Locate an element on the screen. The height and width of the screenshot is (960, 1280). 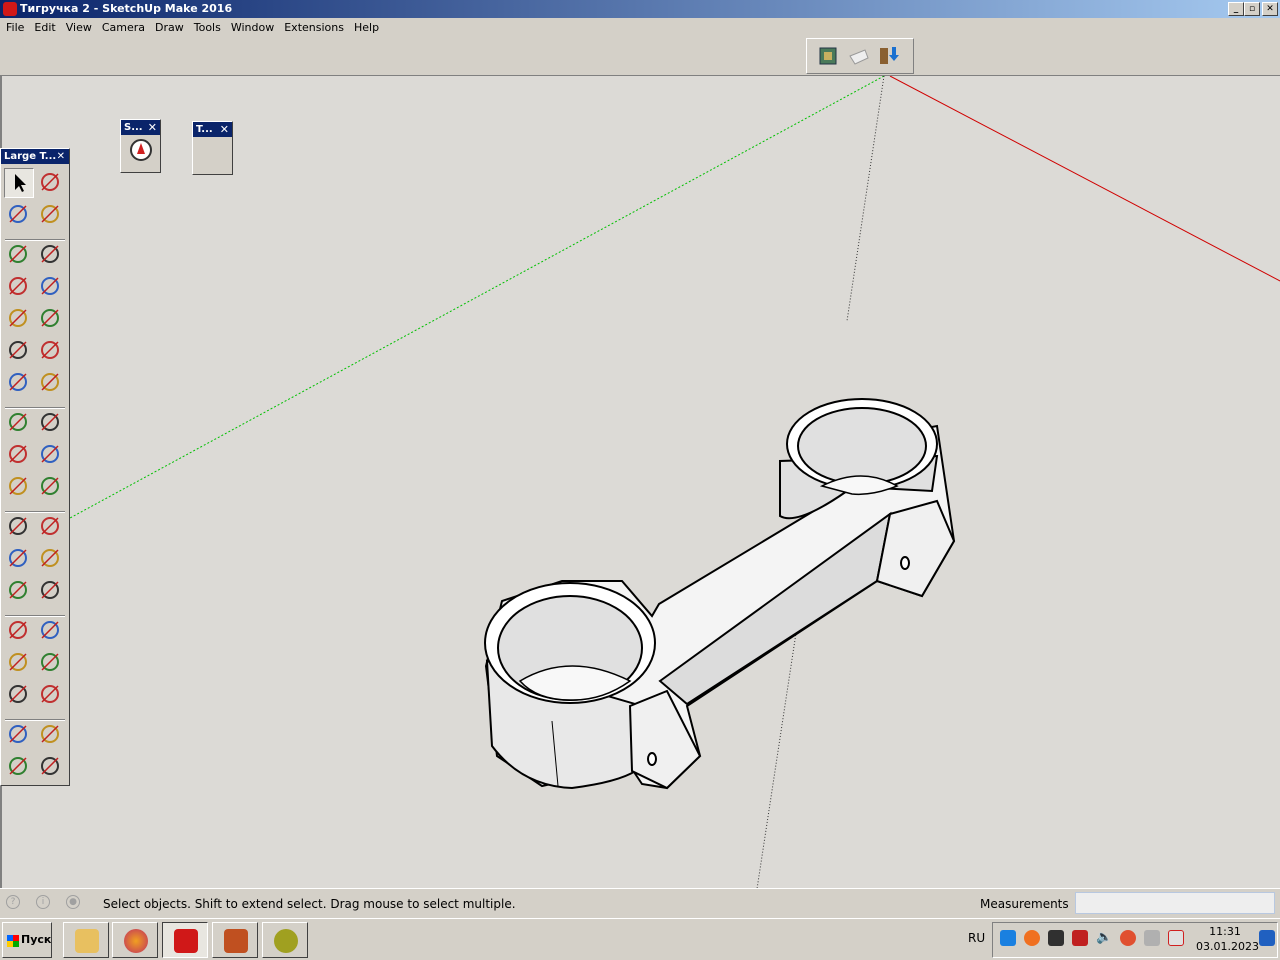
tool-rotated-rectangle is located at coordinates (51, 287).